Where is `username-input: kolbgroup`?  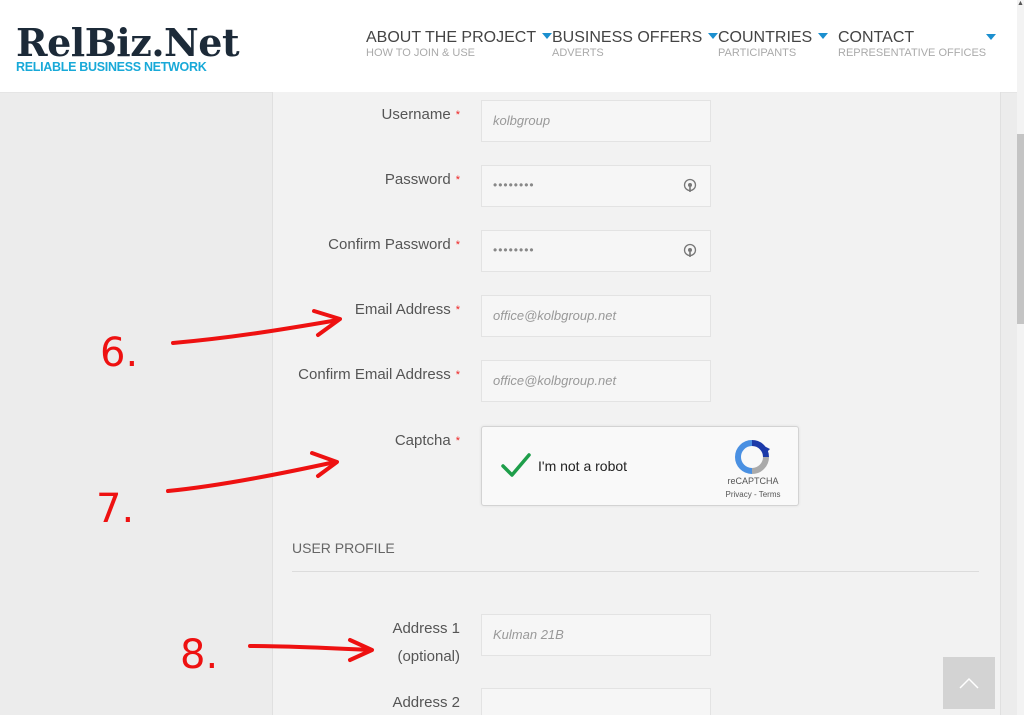 username-input: kolbgroup is located at coordinates (596, 121).